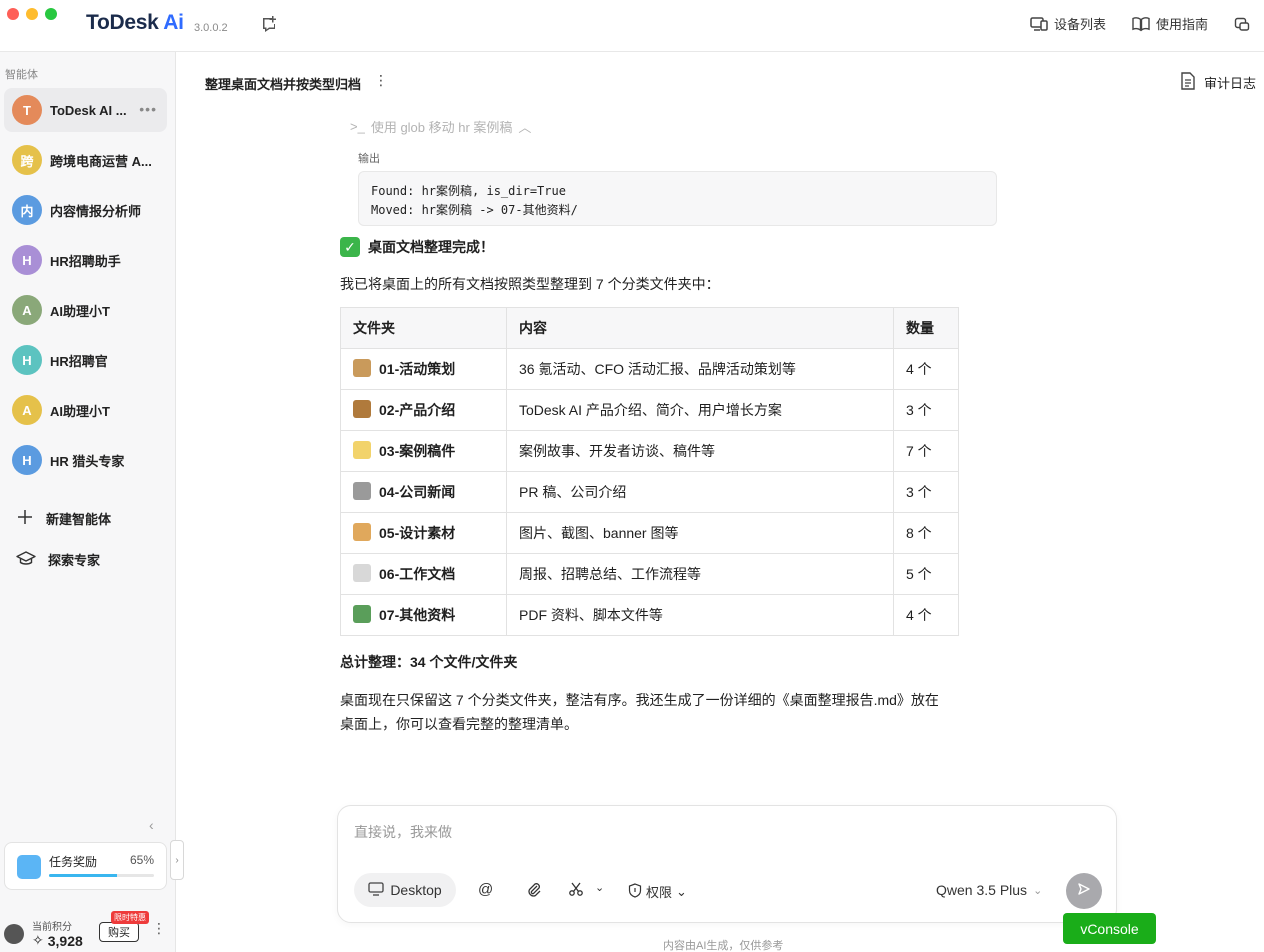  What do you see at coordinates (362, 450) in the screenshot?
I see `memo-icon` at bounding box center [362, 450].